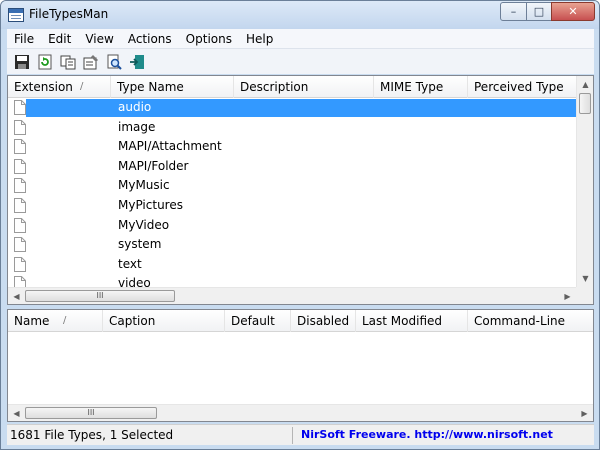 This screenshot has height=450, width=600. What do you see at coordinates (55, 321) in the screenshot?
I see `column-name: Name` at bounding box center [55, 321].